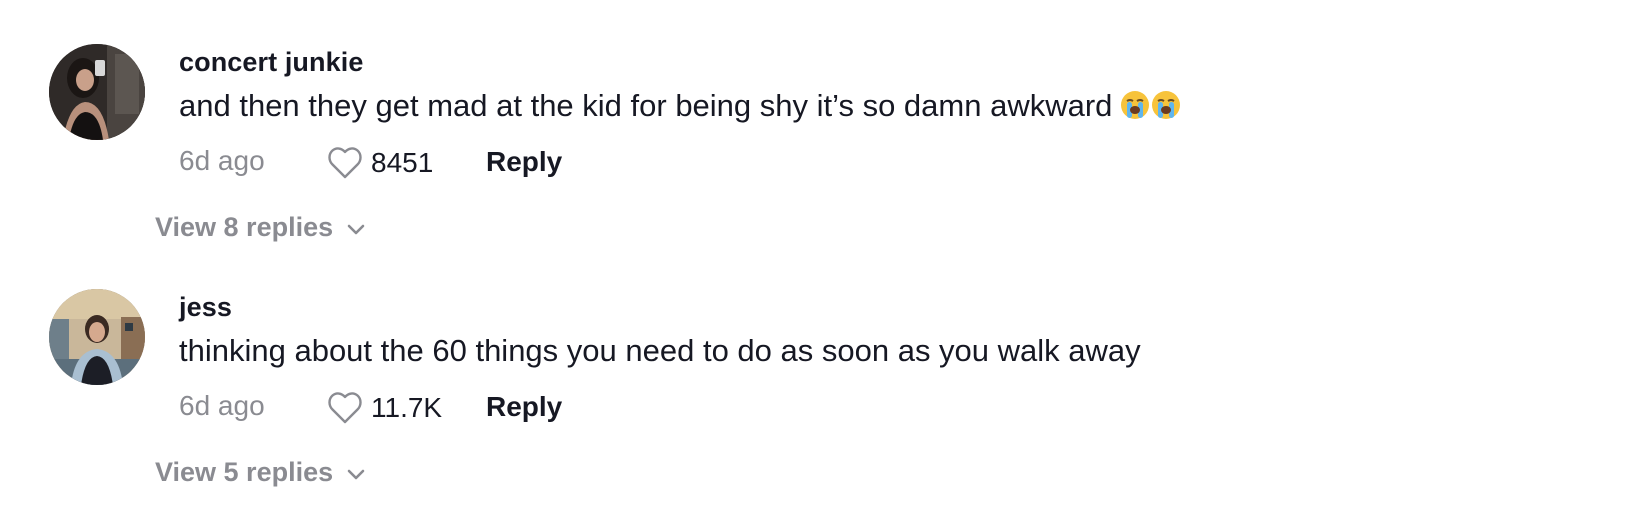  I want to click on view-replies-label: View 8 replies, so click(244, 227).